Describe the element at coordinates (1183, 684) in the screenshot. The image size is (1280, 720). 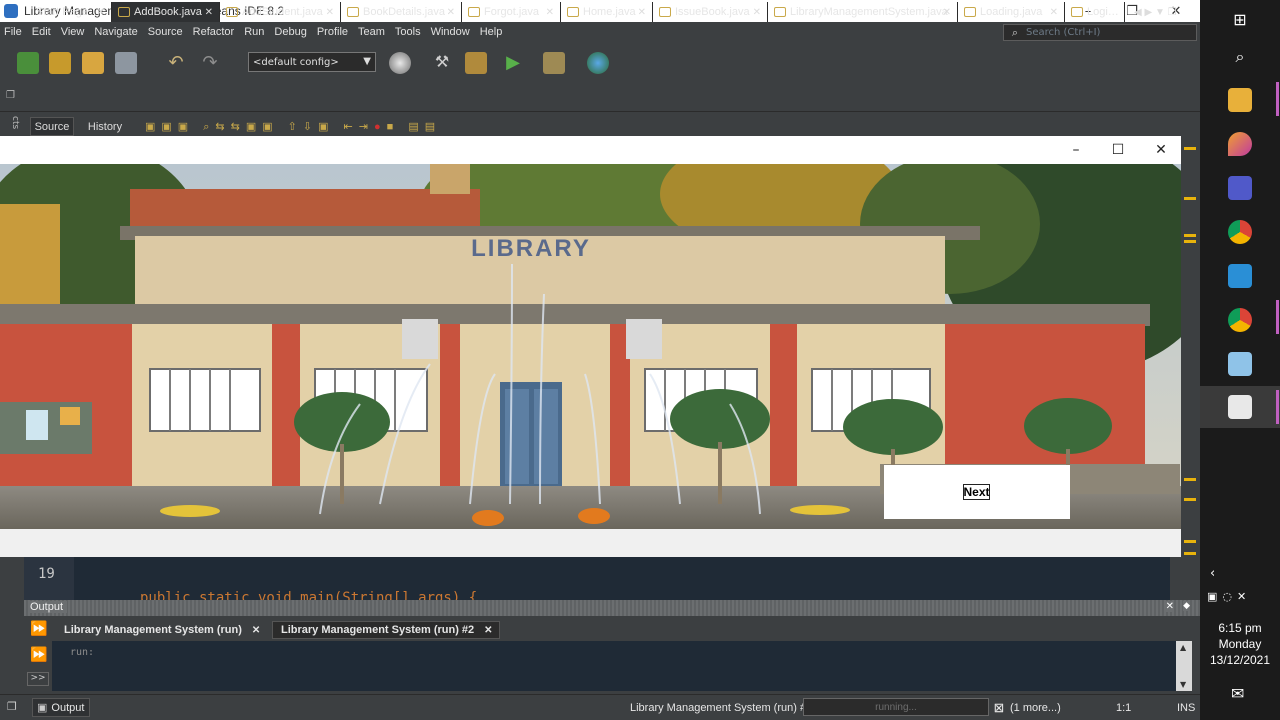
I see `scroll-down-icon: ▼` at that location.